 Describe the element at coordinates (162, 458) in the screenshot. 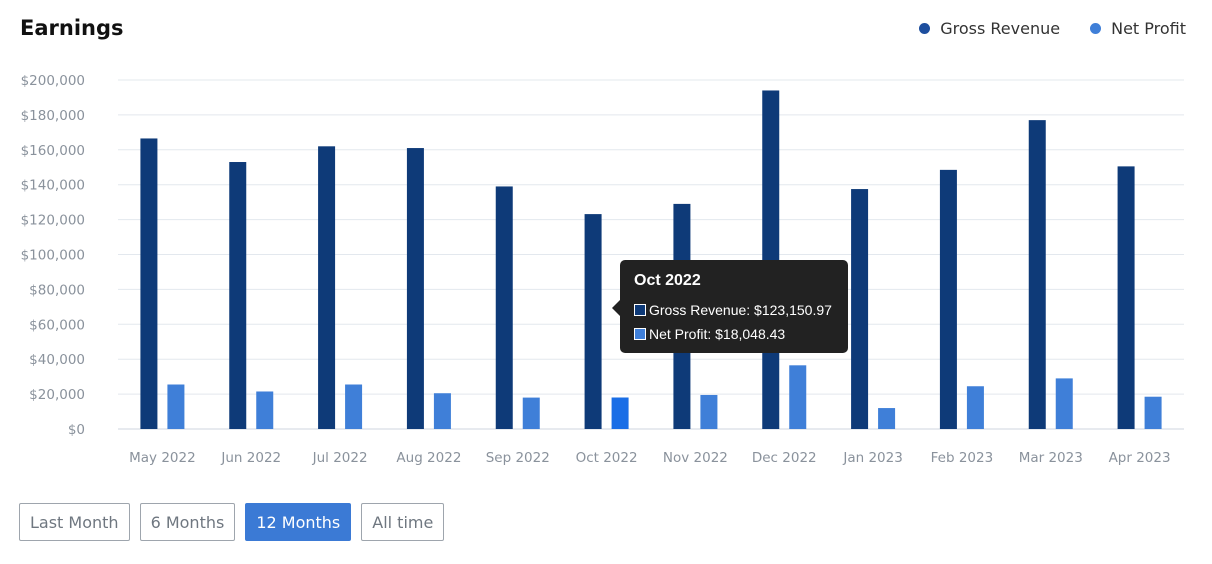

I see `x-tick-label: May 2022` at that location.